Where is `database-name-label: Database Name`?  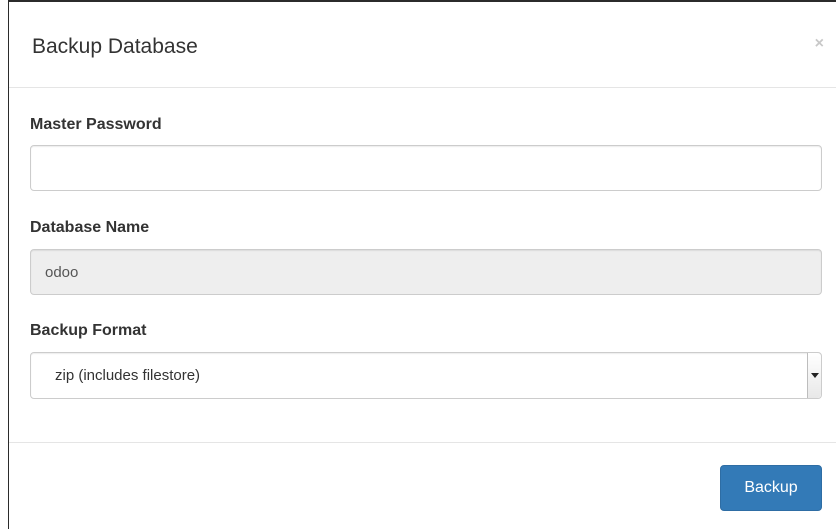
database-name-label: Database Name is located at coordinates (90, 227).